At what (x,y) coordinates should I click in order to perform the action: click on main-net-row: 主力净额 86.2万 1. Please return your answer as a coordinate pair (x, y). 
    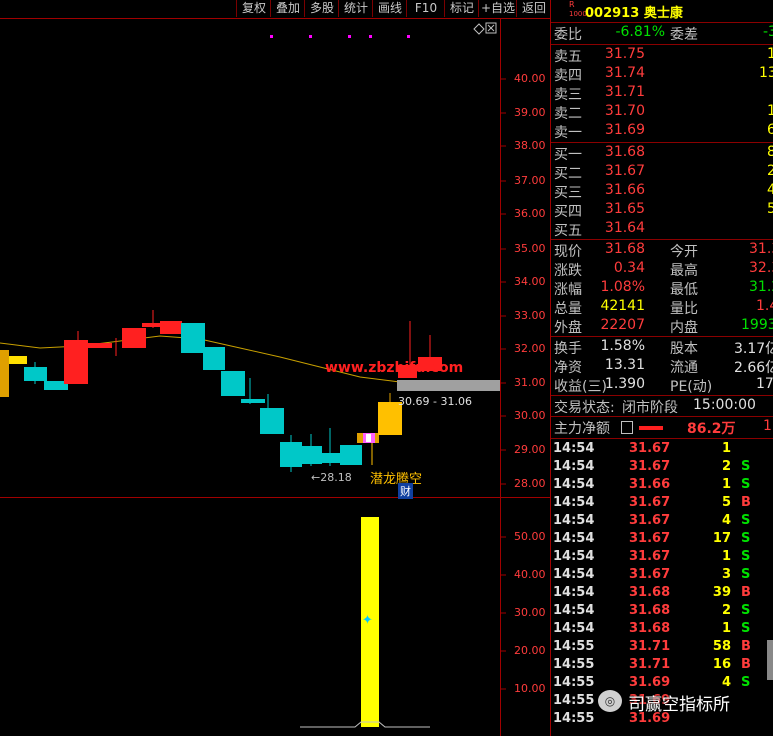
    Looking at the image, I should click on (662, 427).